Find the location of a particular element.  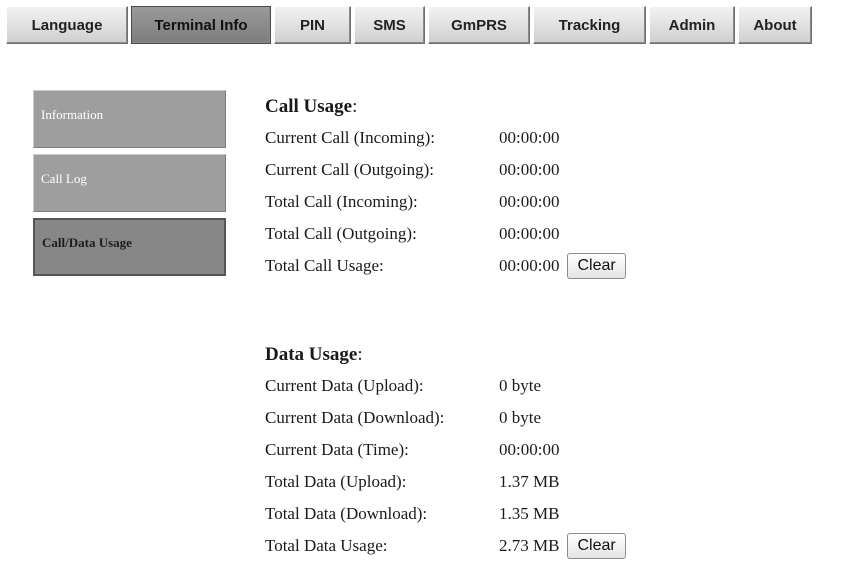

row-value: 1.35 MB is located at coordinates (529, 513).